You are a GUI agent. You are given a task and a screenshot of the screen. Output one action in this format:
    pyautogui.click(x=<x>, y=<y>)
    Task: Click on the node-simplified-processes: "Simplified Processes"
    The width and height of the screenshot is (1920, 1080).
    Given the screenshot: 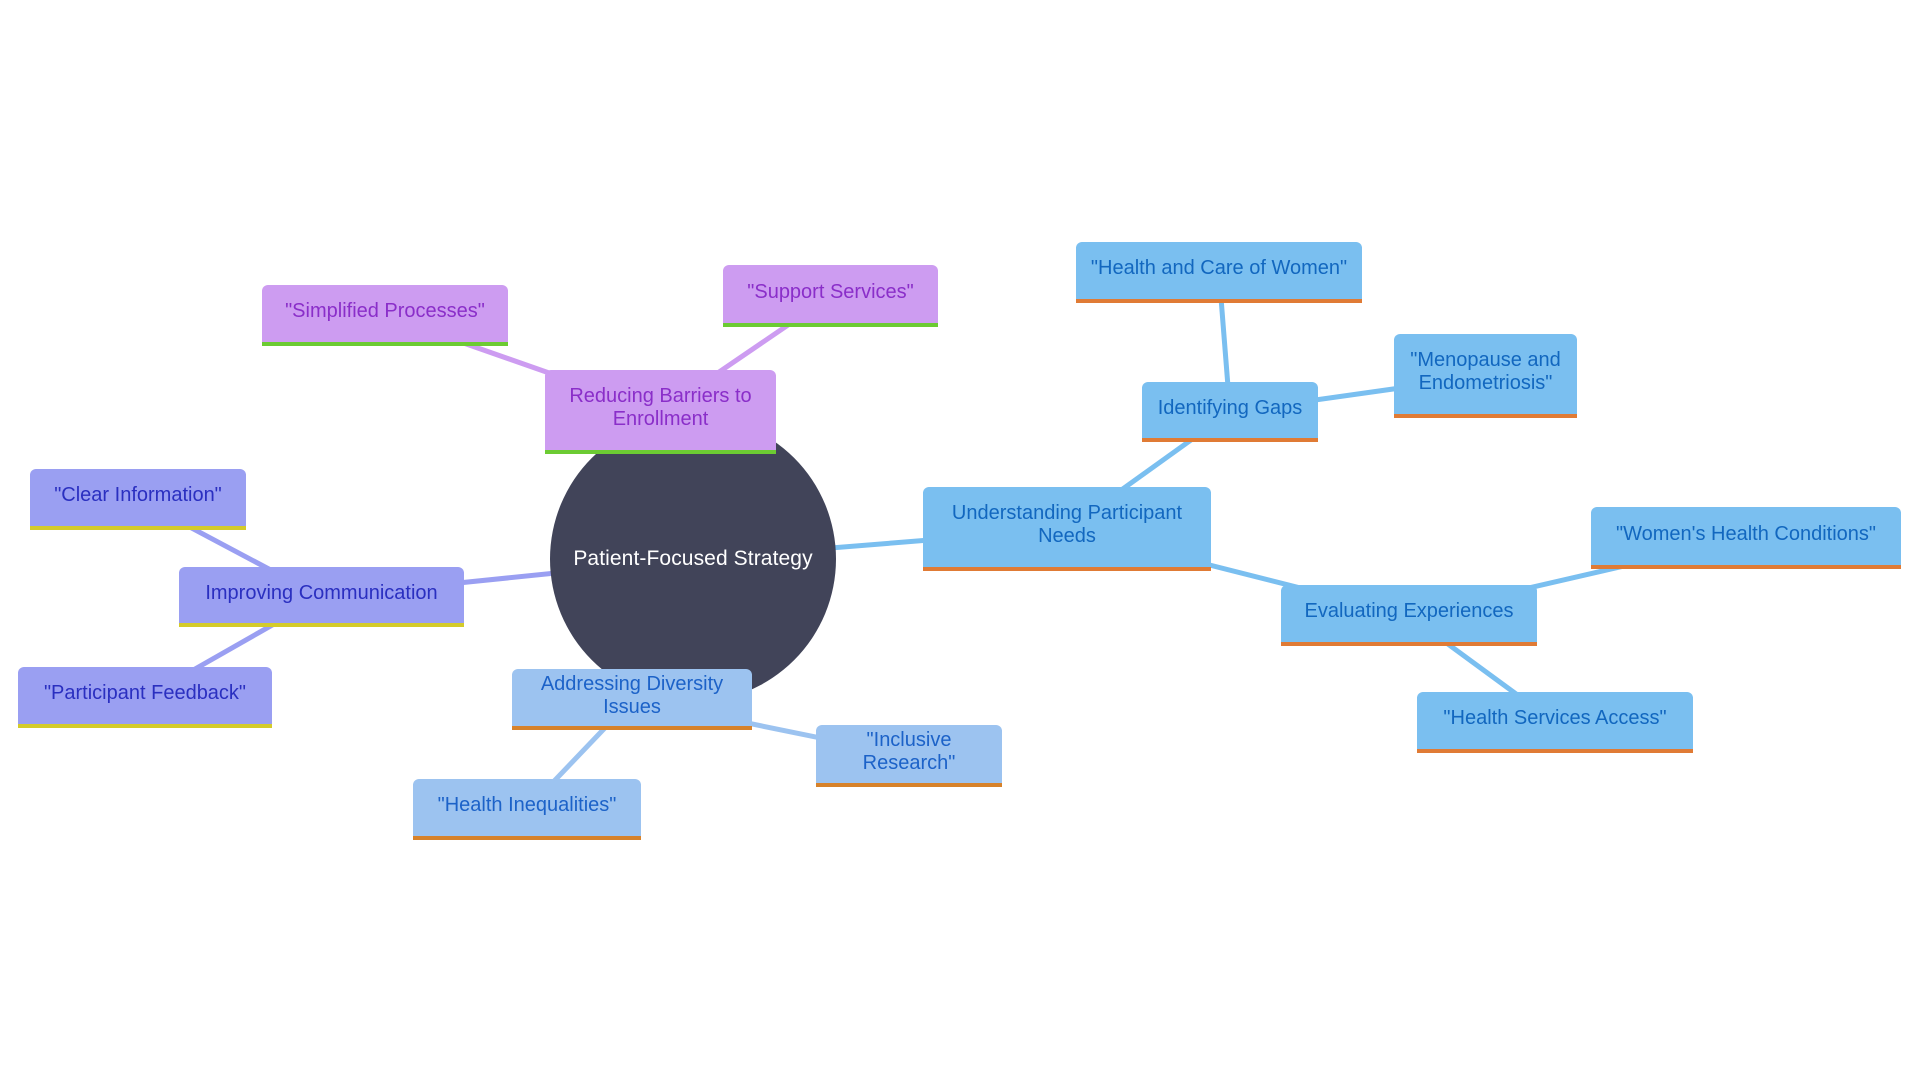 What is the action you would take?
    pyautogui.click(x=385, y=315)
    